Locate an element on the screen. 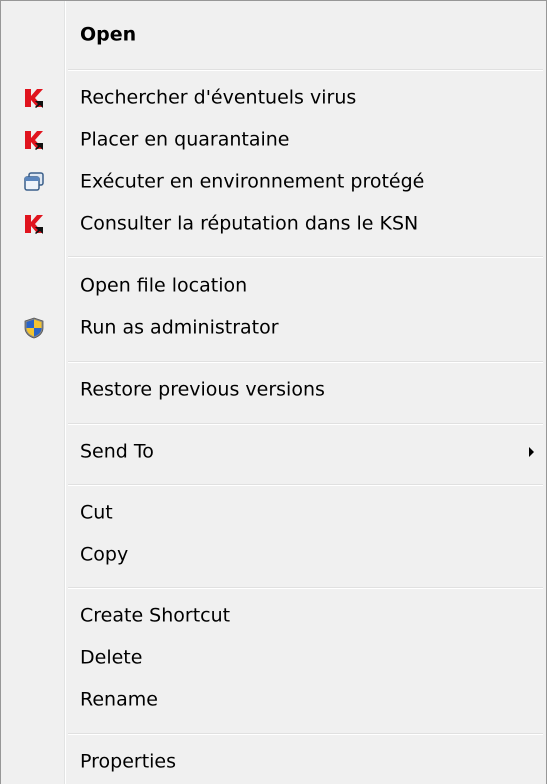 This screenshot has width=549, height=784. menu-item-restore-versions-label: Restore previous versions is located at coordinates (202, 389).